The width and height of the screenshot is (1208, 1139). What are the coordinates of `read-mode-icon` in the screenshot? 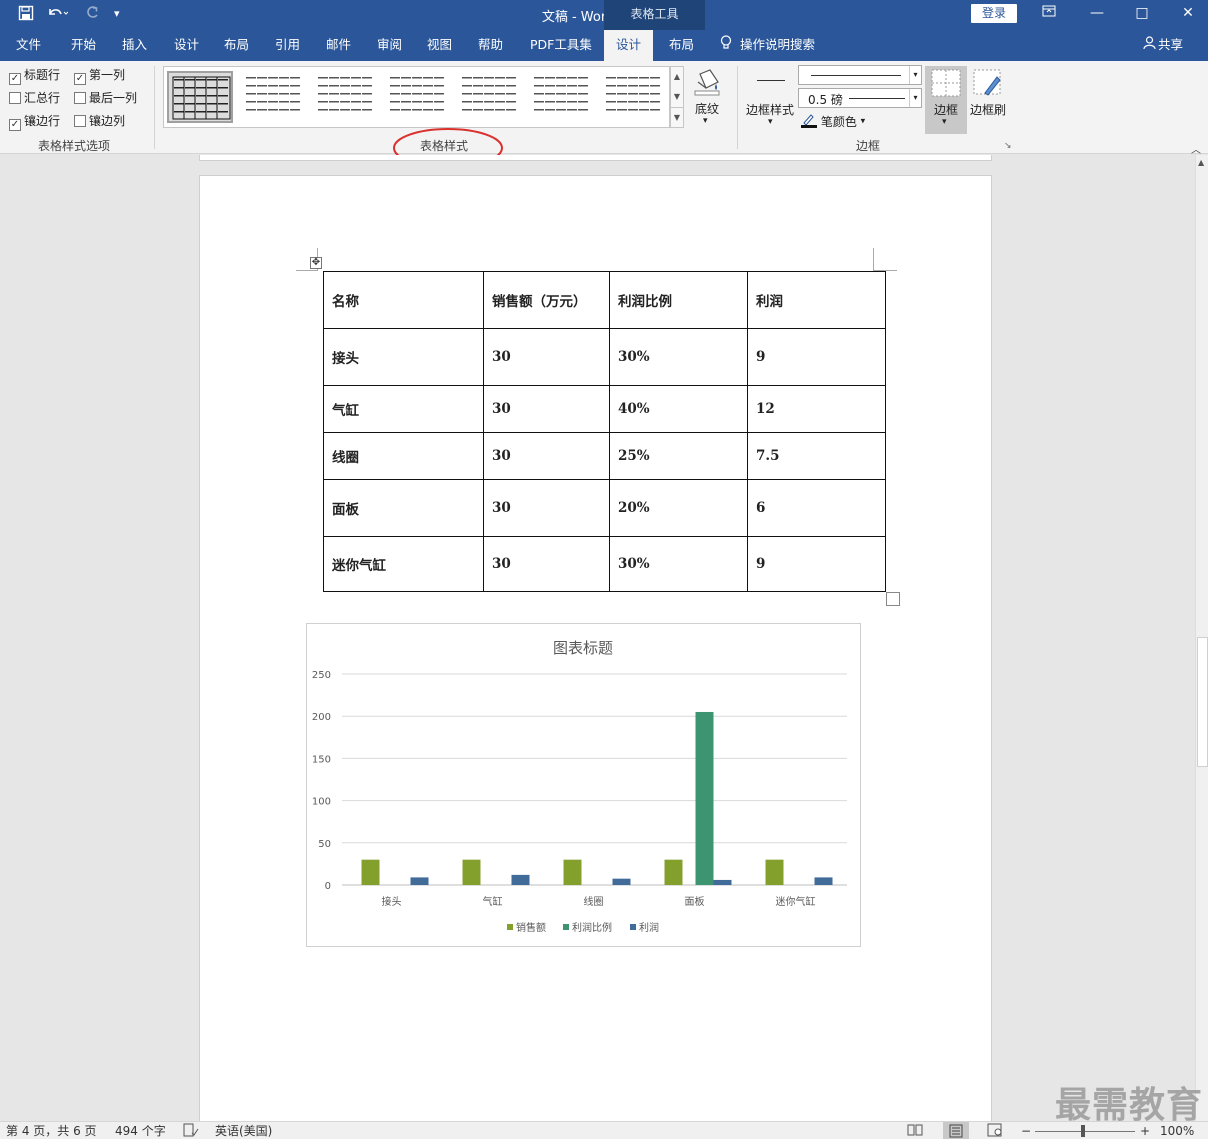 It's located at (915, 1131).